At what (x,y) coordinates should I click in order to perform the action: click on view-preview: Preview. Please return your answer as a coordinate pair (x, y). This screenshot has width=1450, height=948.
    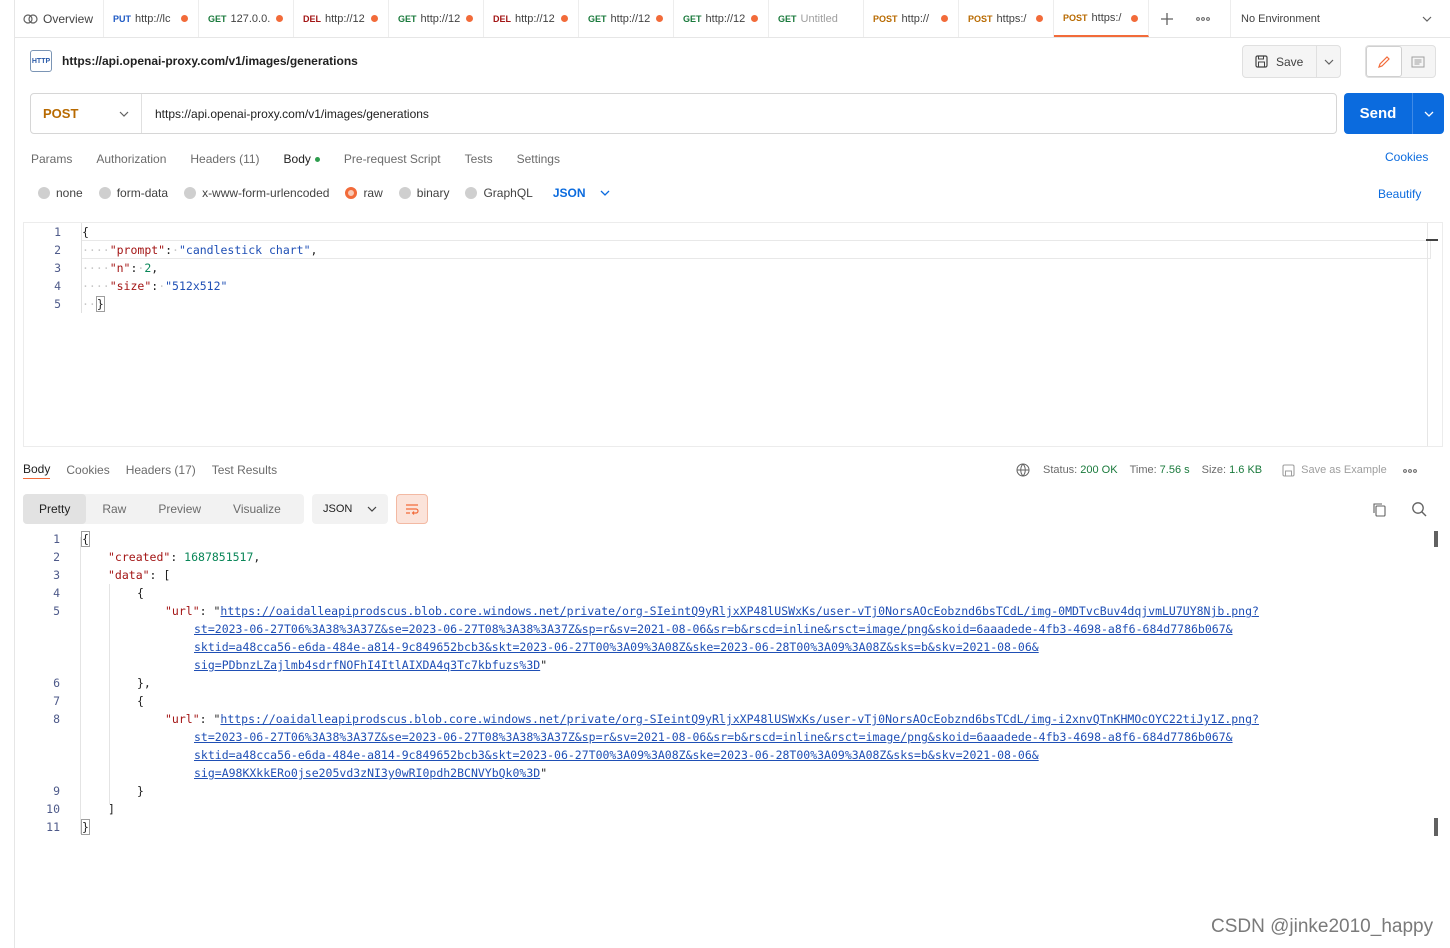
    Looking at the image, I should click on (179, 509).